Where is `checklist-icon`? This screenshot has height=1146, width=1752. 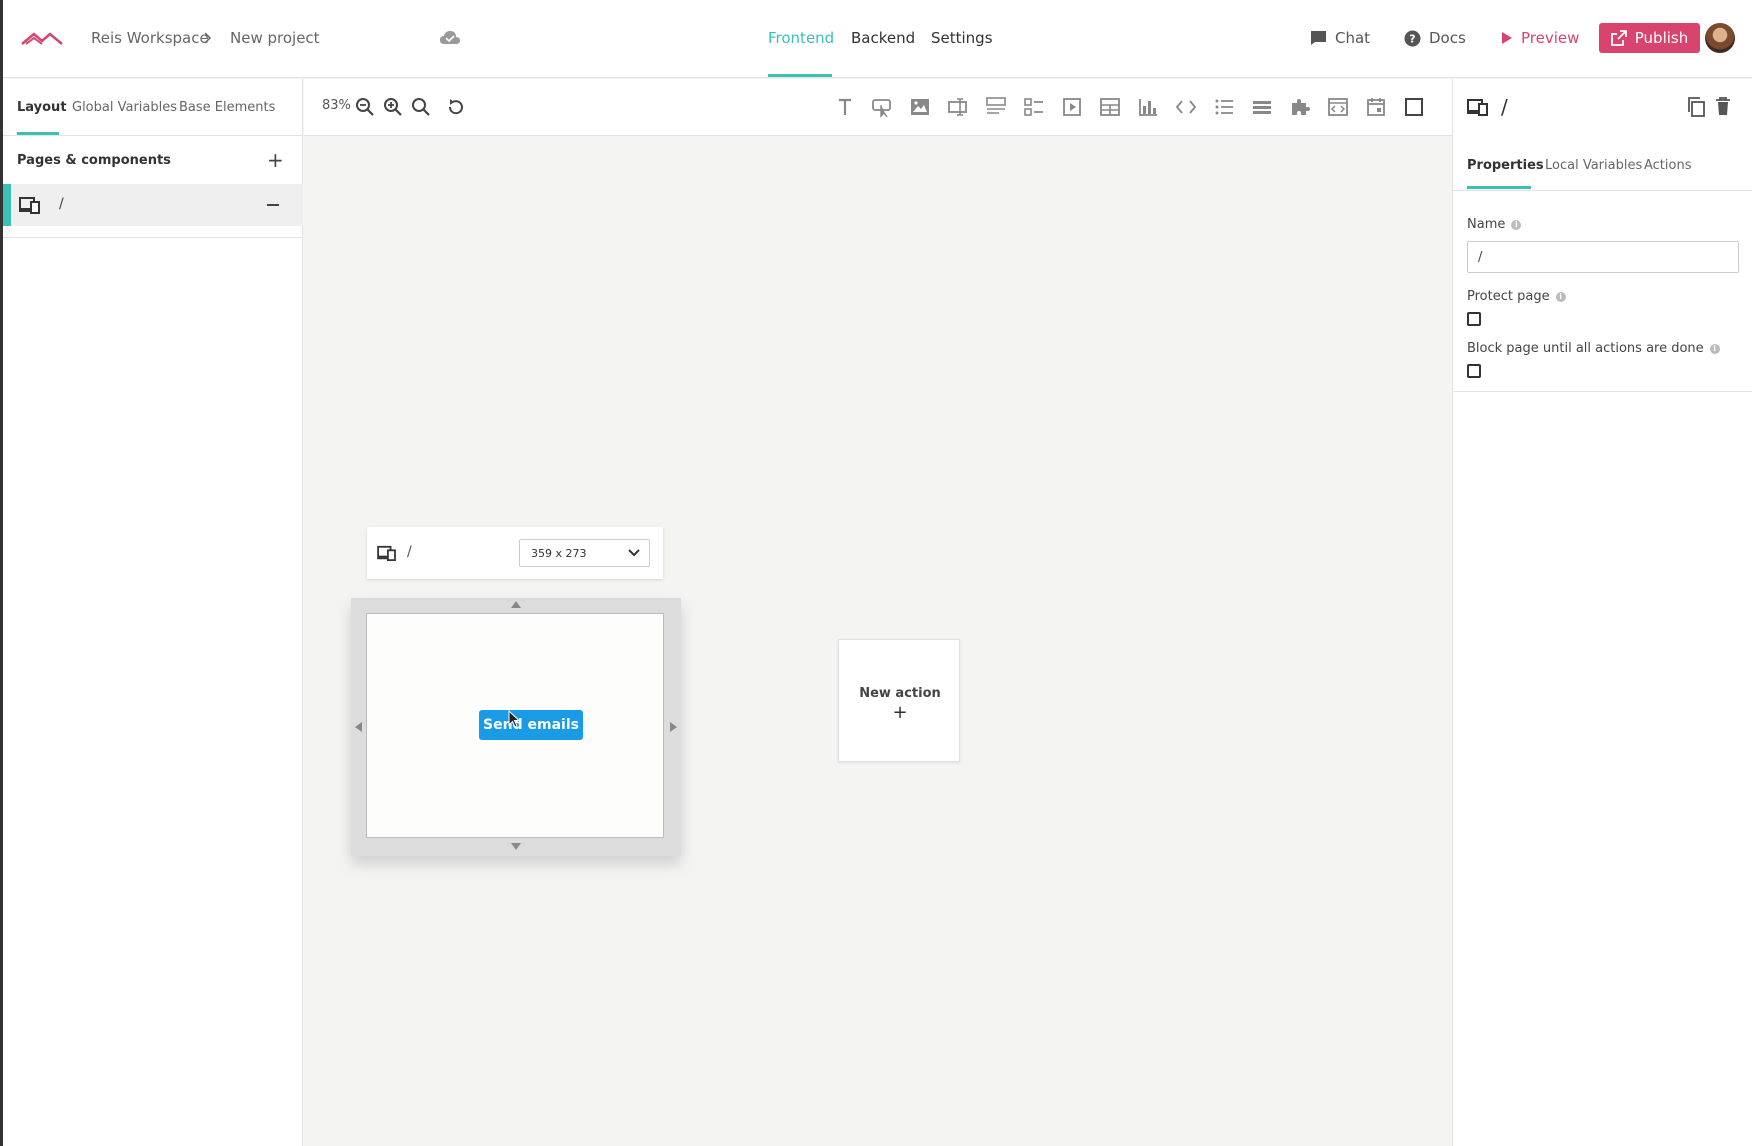
checklist-icon is located at coordinates (1034, 107).